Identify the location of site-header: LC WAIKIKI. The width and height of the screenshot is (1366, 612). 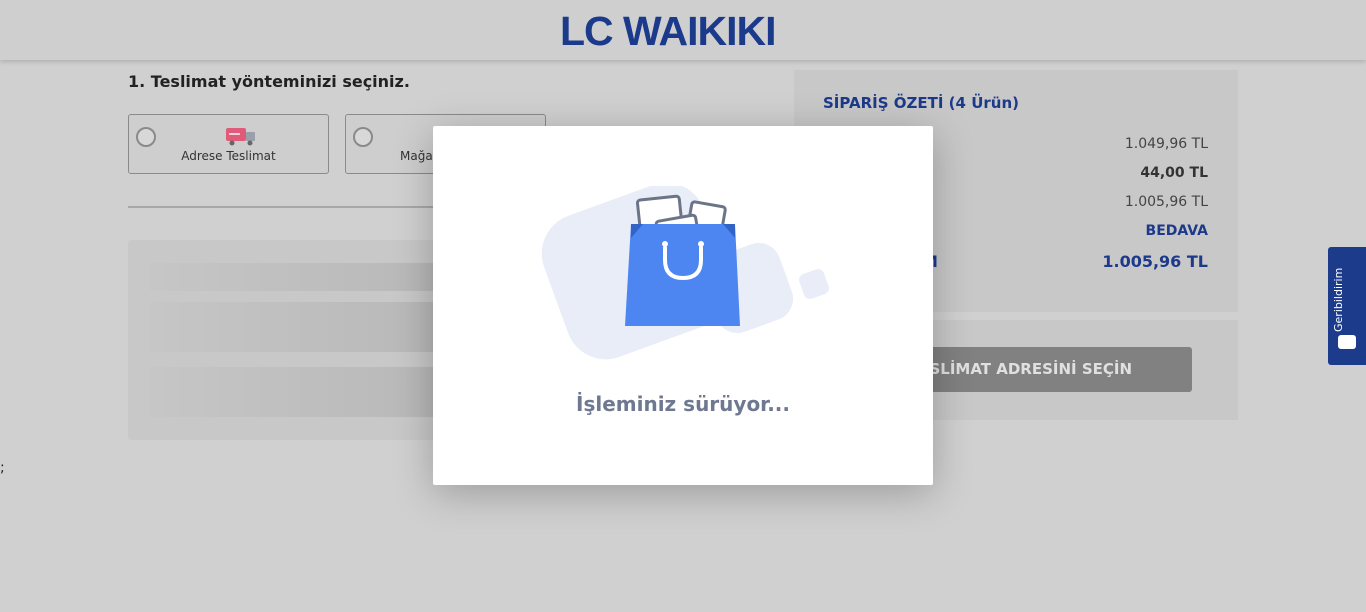
(683, 30).